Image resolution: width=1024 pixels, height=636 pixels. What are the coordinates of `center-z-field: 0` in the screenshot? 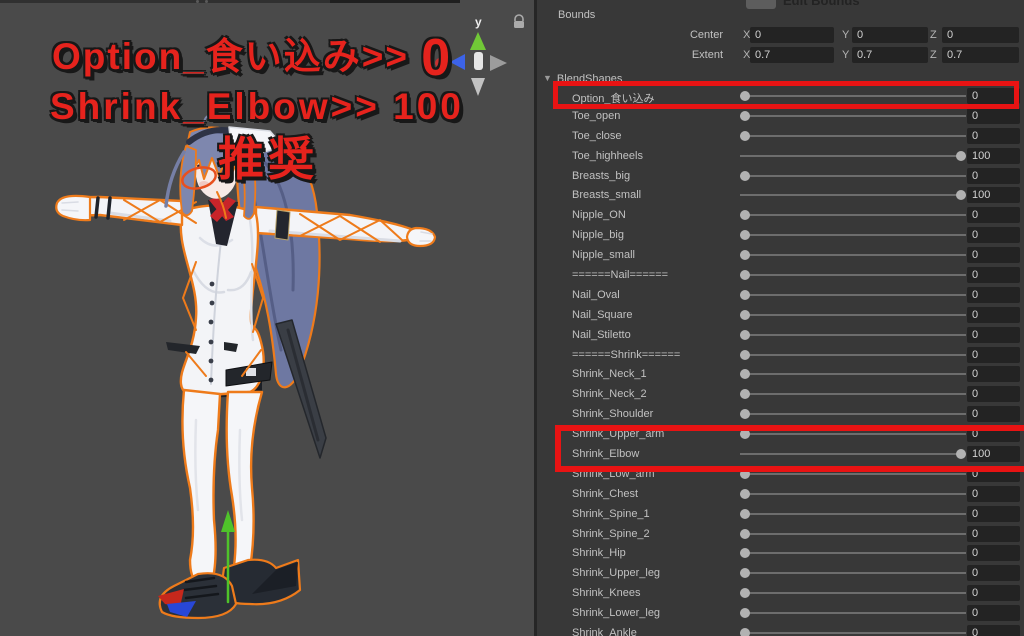 It's located at (980, 35).